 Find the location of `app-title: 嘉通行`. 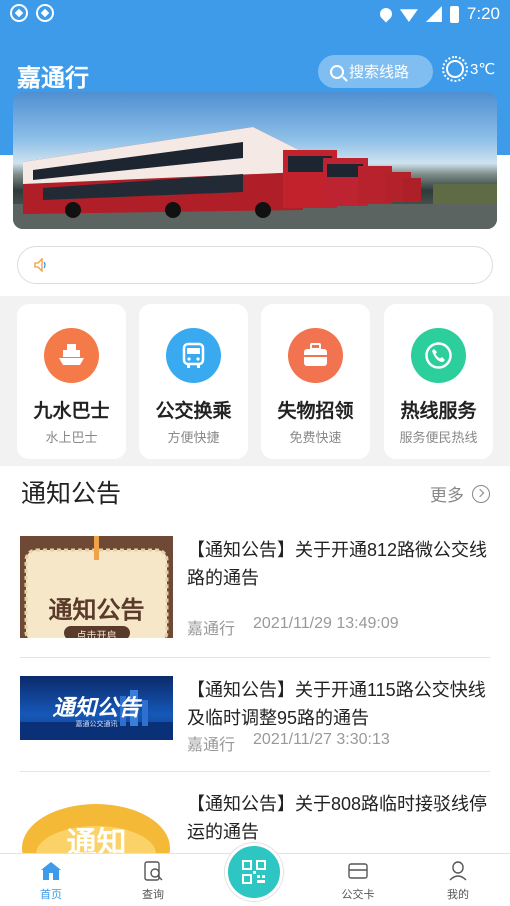

app-title: 嘉通行 is located at coordinates (53, 78).